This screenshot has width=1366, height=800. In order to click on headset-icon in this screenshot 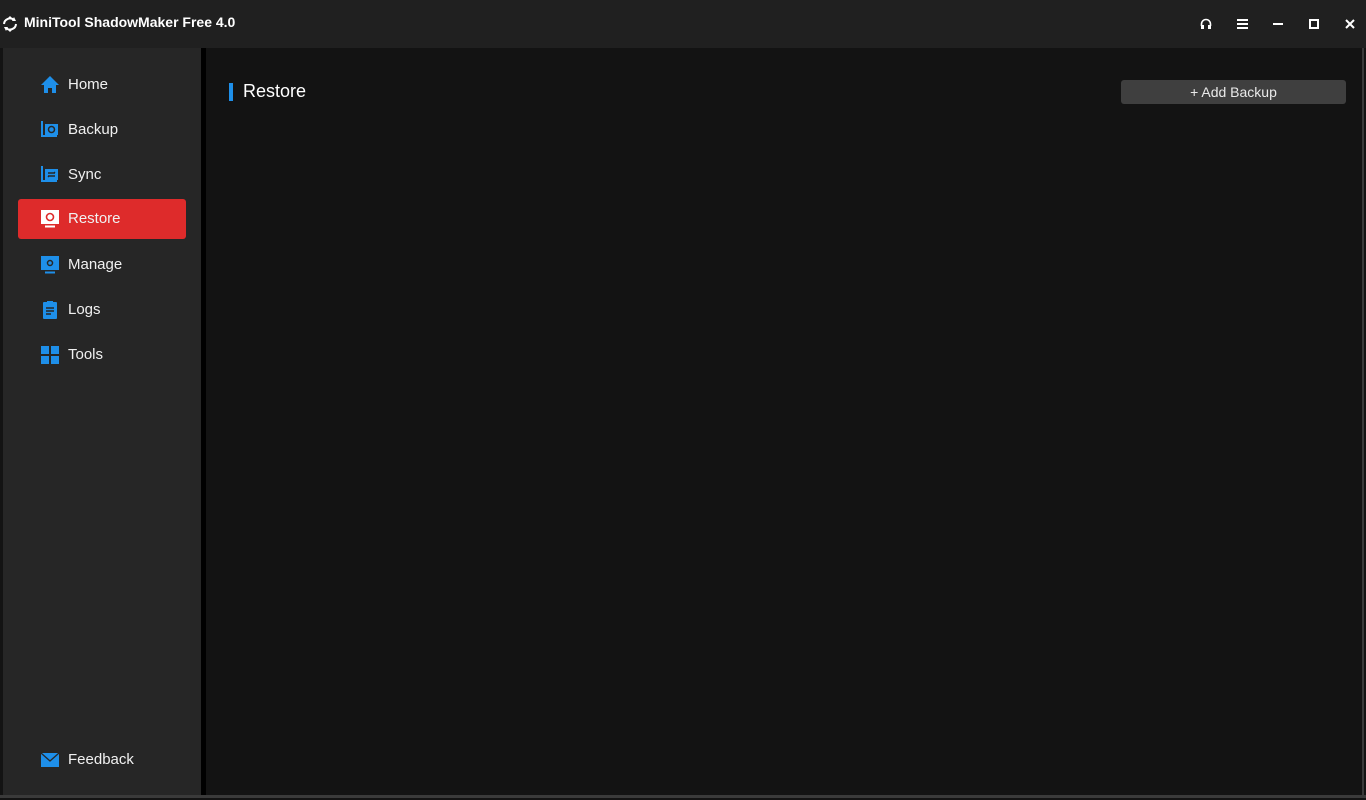, I will do `click(1206, 23)`.